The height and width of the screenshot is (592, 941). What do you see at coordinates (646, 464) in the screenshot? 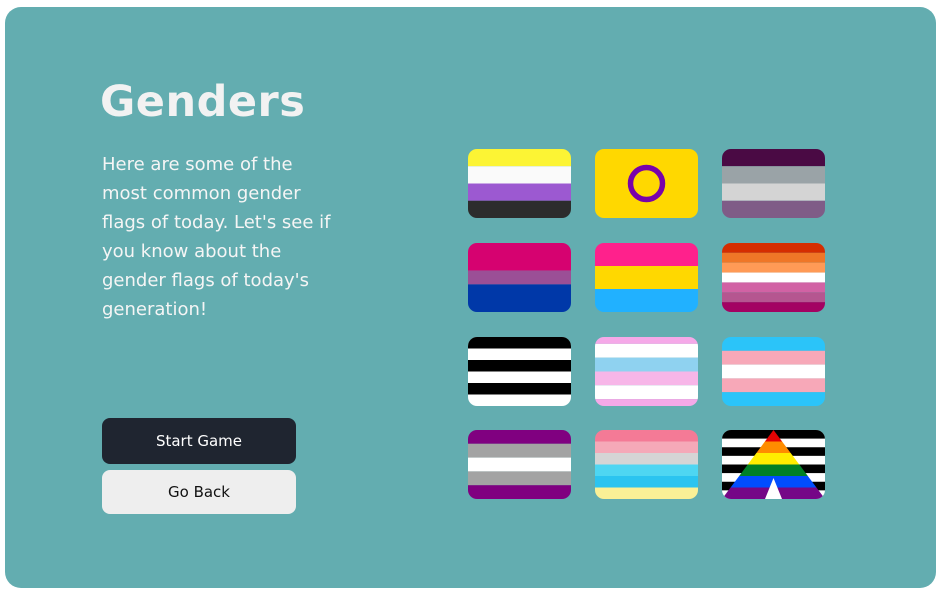
I see `genderfluid-flag-icon` at bounding box center [646, 464].